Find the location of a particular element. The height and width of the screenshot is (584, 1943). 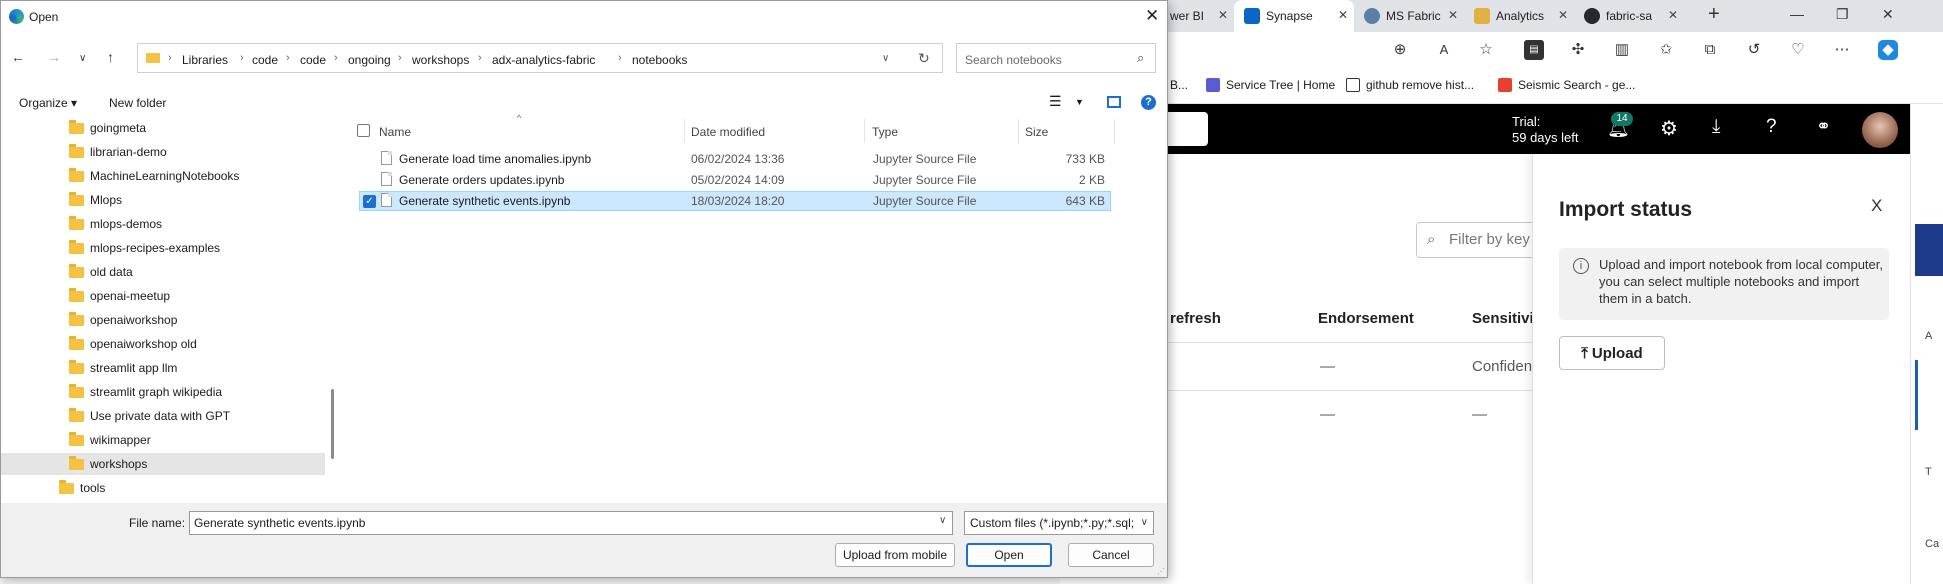

back-icon: ← is located at coordinates (18, 57).